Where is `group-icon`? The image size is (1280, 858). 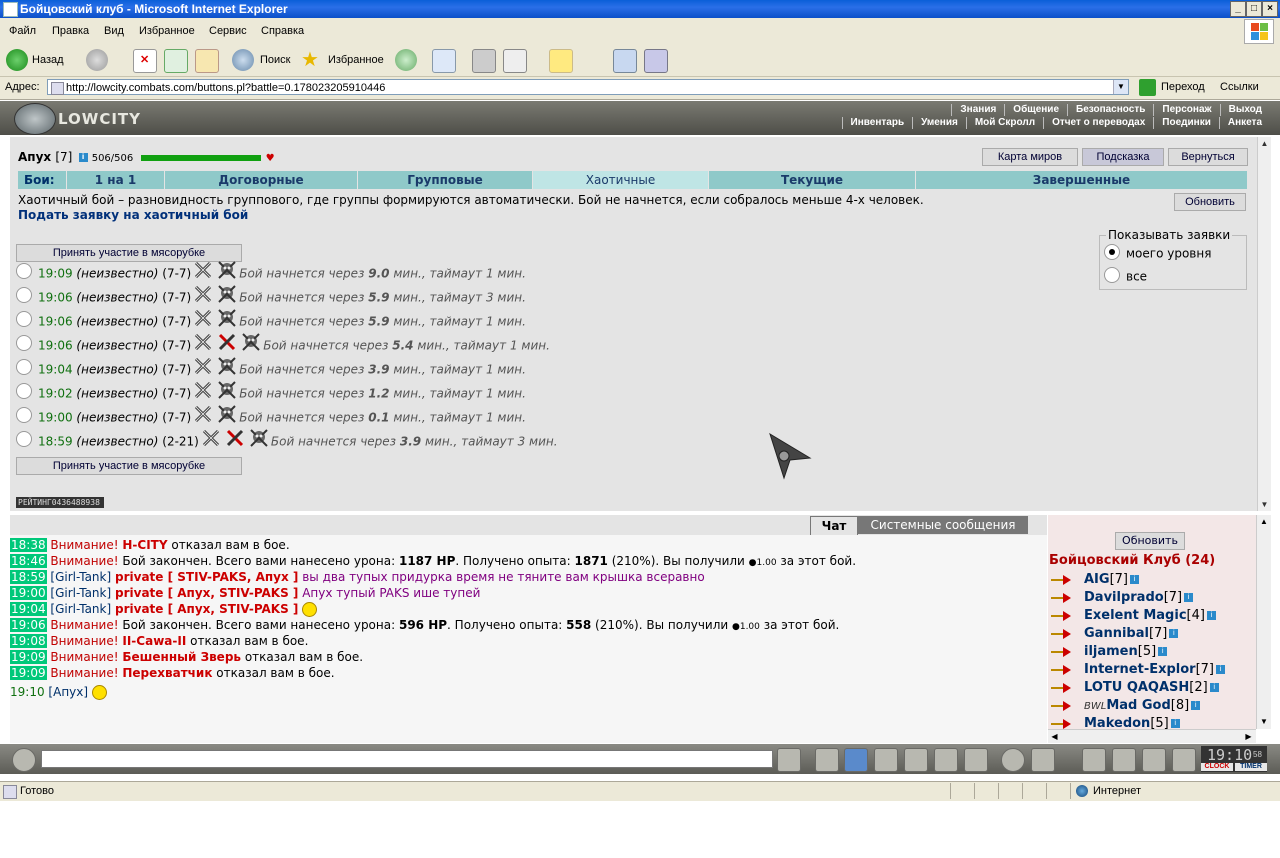
group-icon is located at coordinates (1154, 760).